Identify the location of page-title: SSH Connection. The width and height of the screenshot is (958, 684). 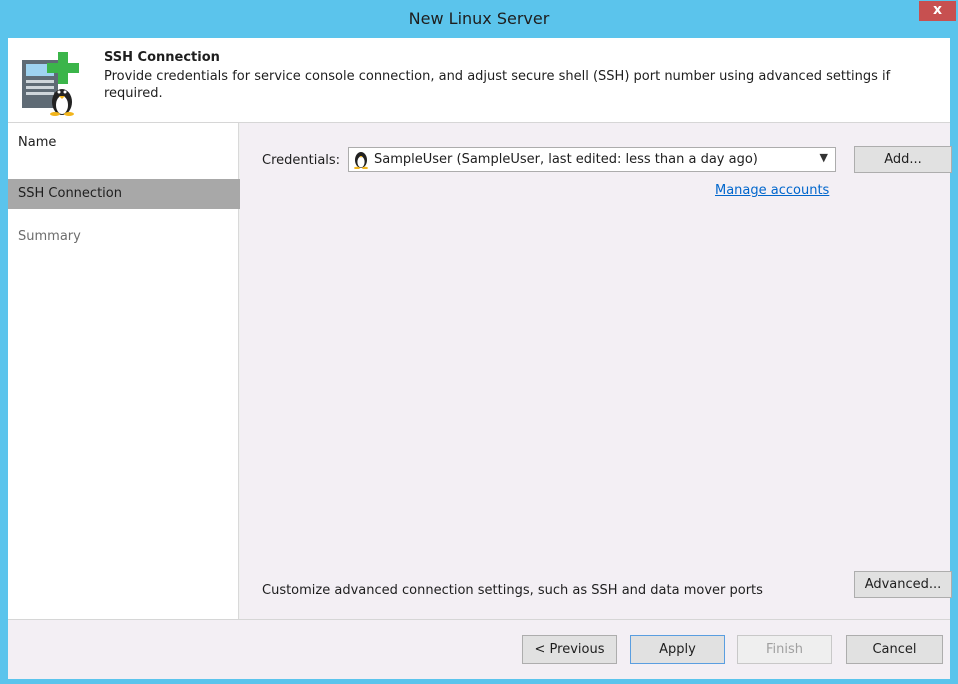
(162, 57).